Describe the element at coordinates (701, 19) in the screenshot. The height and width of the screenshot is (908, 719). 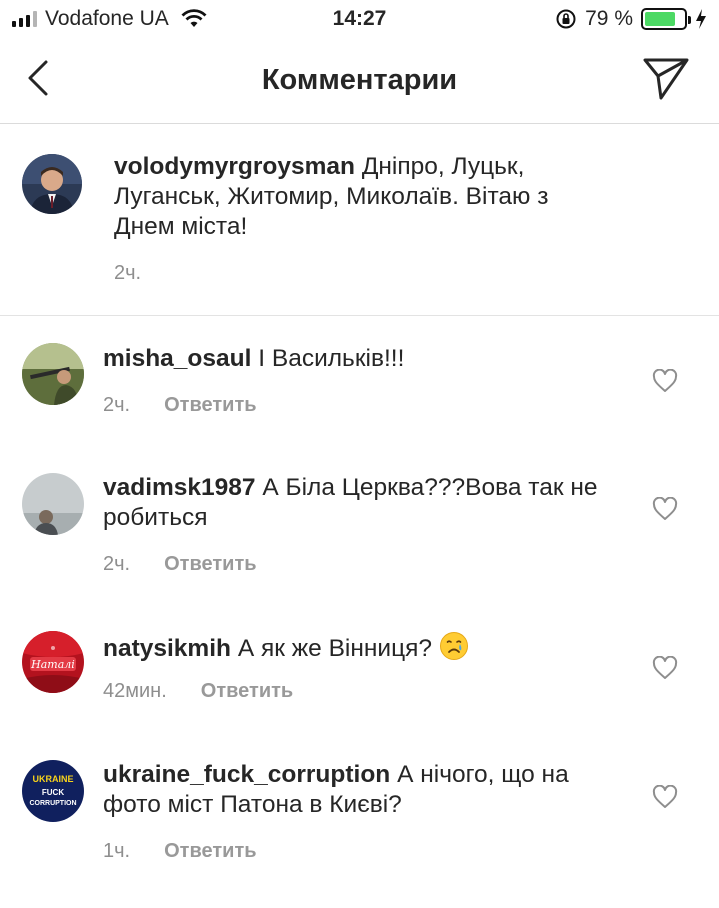
I see `charging-bolt-icon` at that location.